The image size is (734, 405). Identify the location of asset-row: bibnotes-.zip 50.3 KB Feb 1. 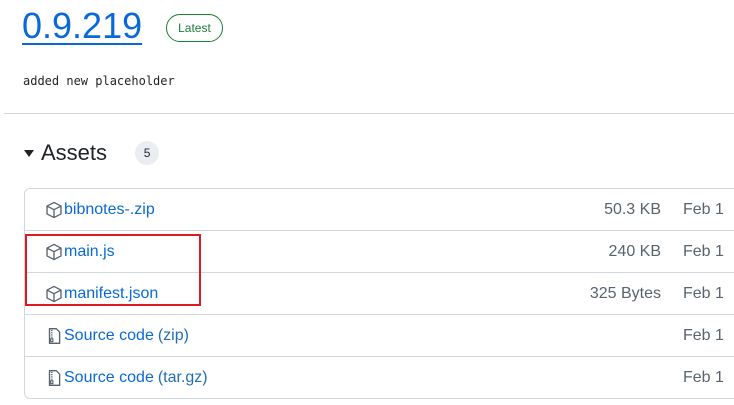
(379, 209).